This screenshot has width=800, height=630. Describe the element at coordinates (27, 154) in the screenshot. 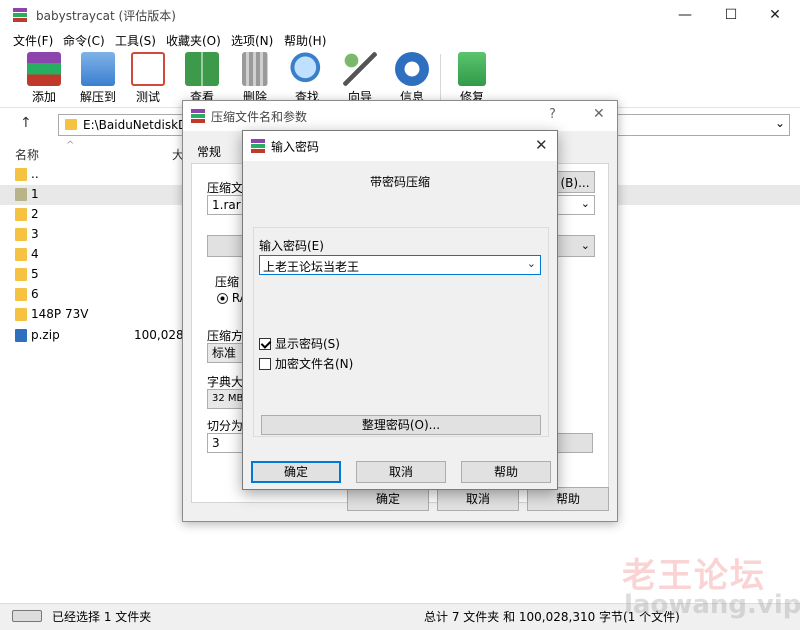

I see `column-name-header: 名称` at that location.